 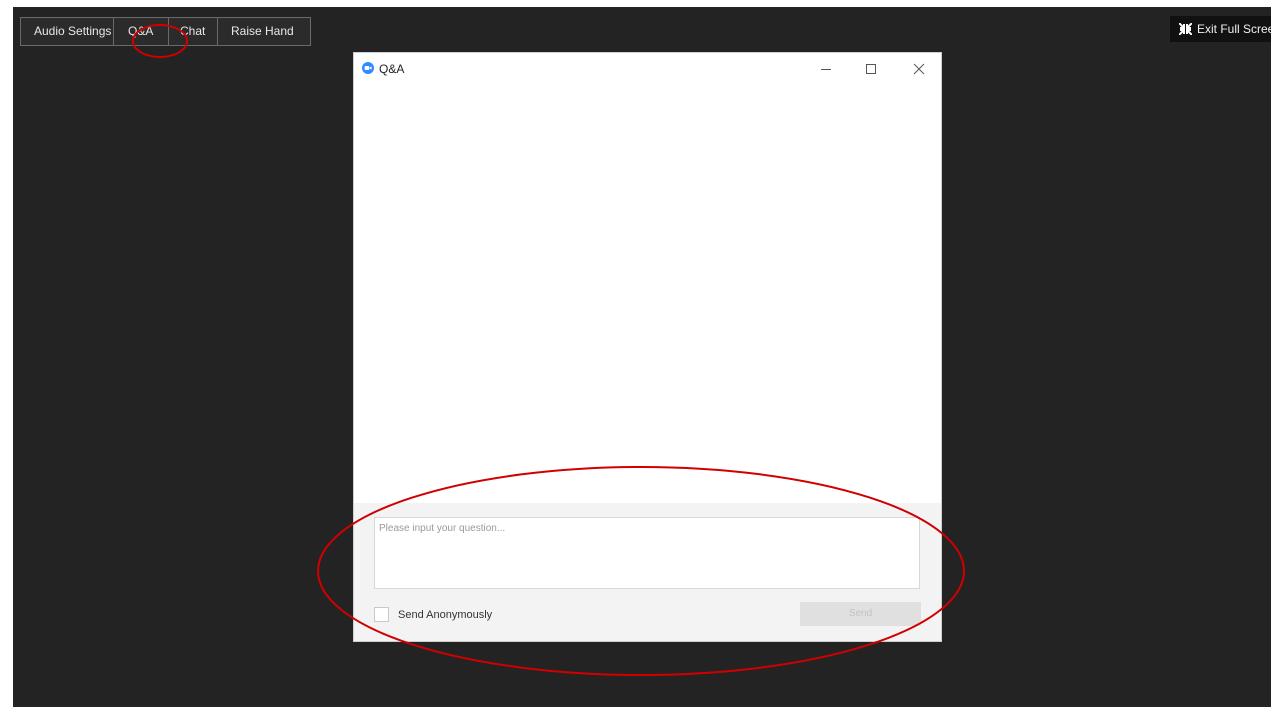 I want to click on chat-button: Chat, so click(x=193, y=31).